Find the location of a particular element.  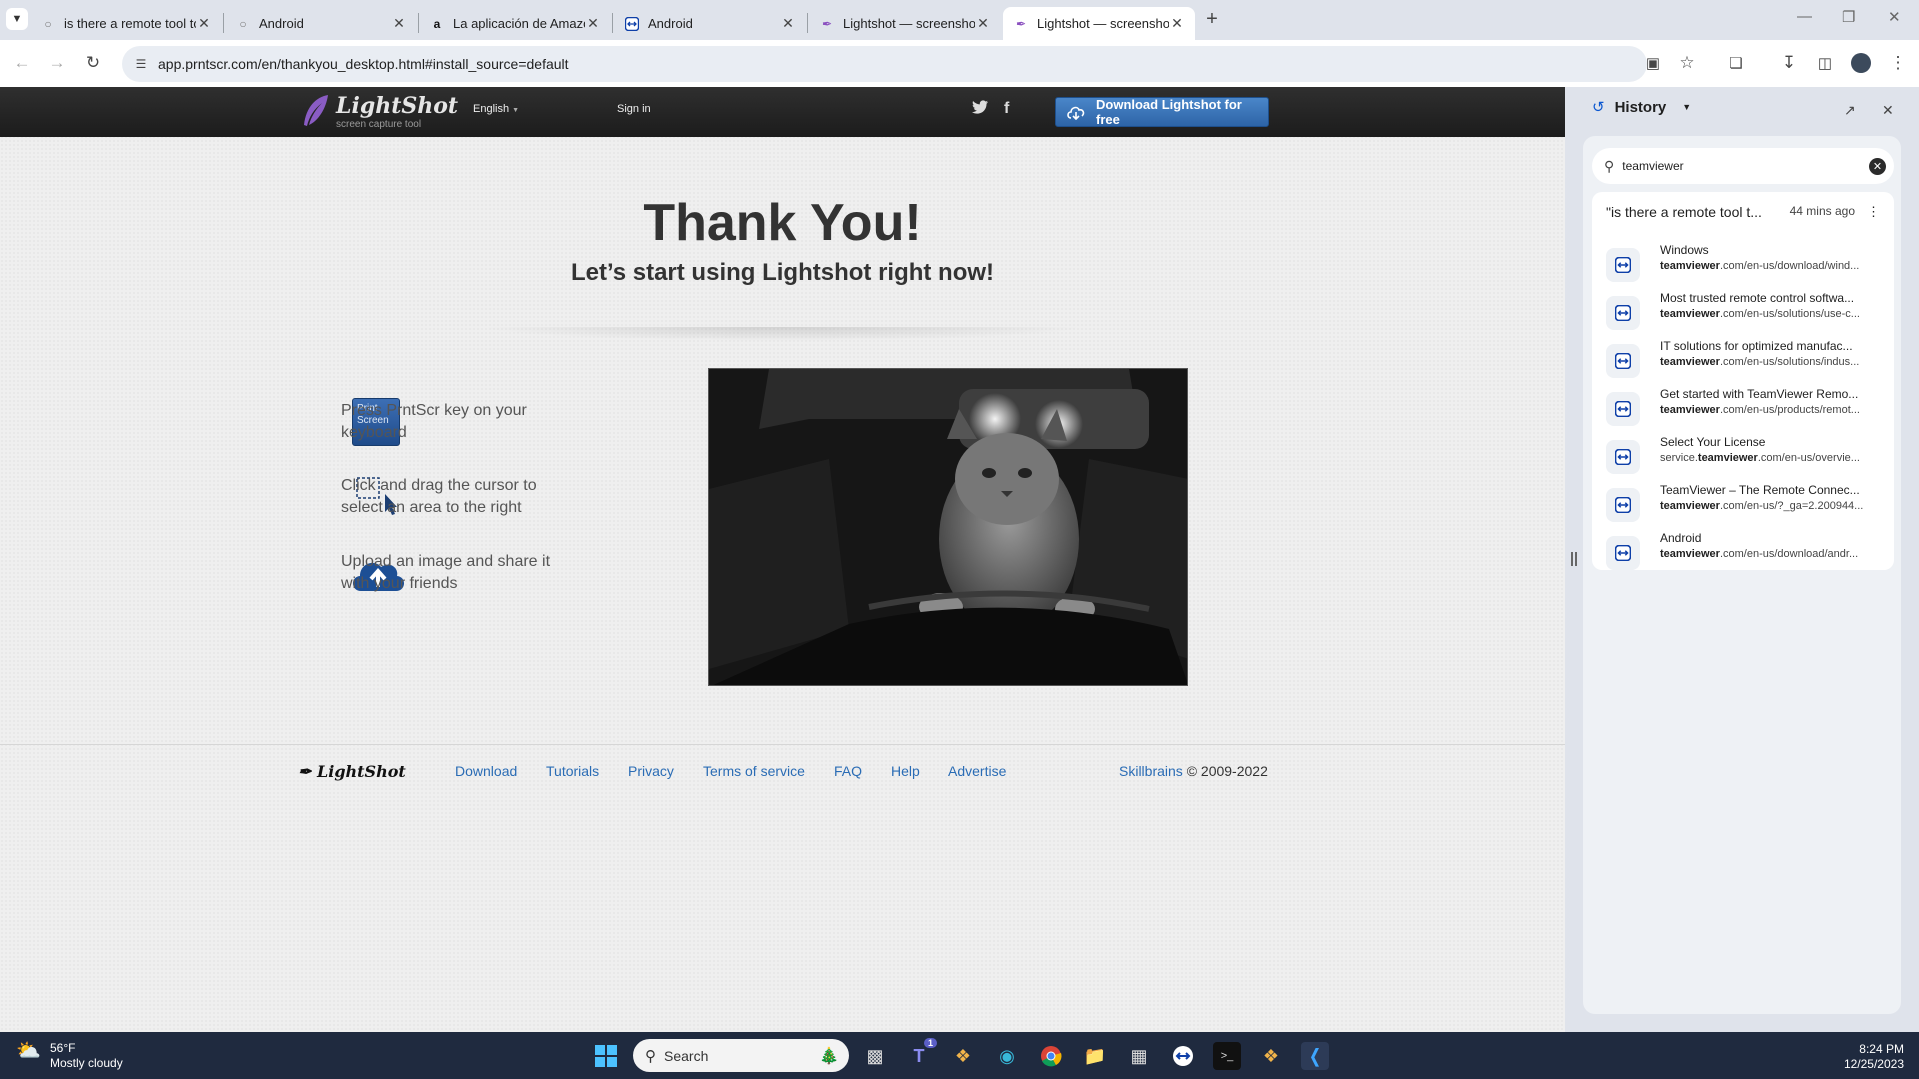

close-window-icon: ✕ is located at coordinates (1894, 17).